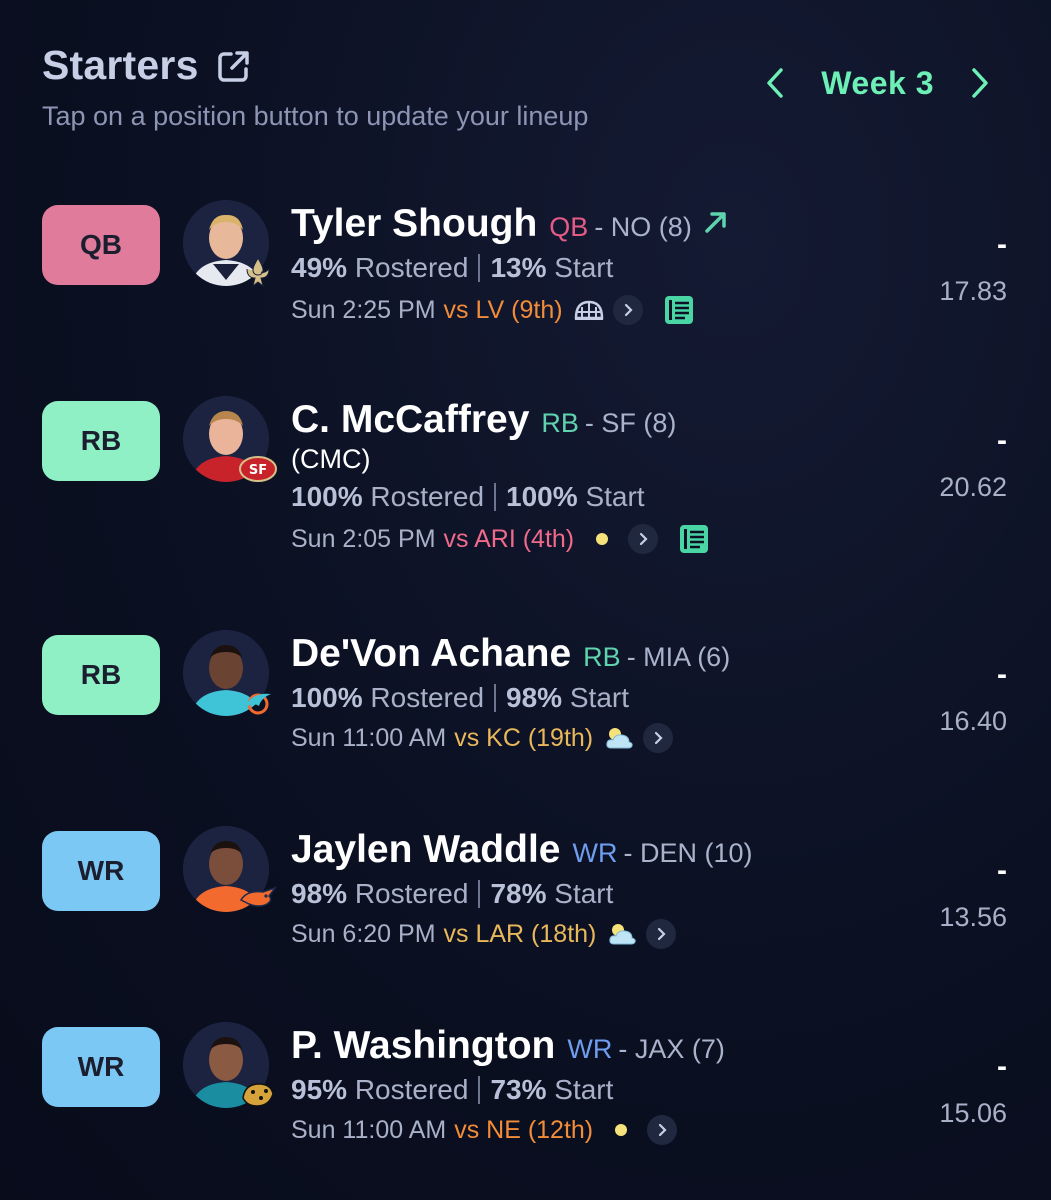 This screenshot has width=1051, height=1200. Describe the element at coordinates (501, 539) in the screenshot. I see `game-info: Sun 2:05 PM vs ARI (4th)` at that location.